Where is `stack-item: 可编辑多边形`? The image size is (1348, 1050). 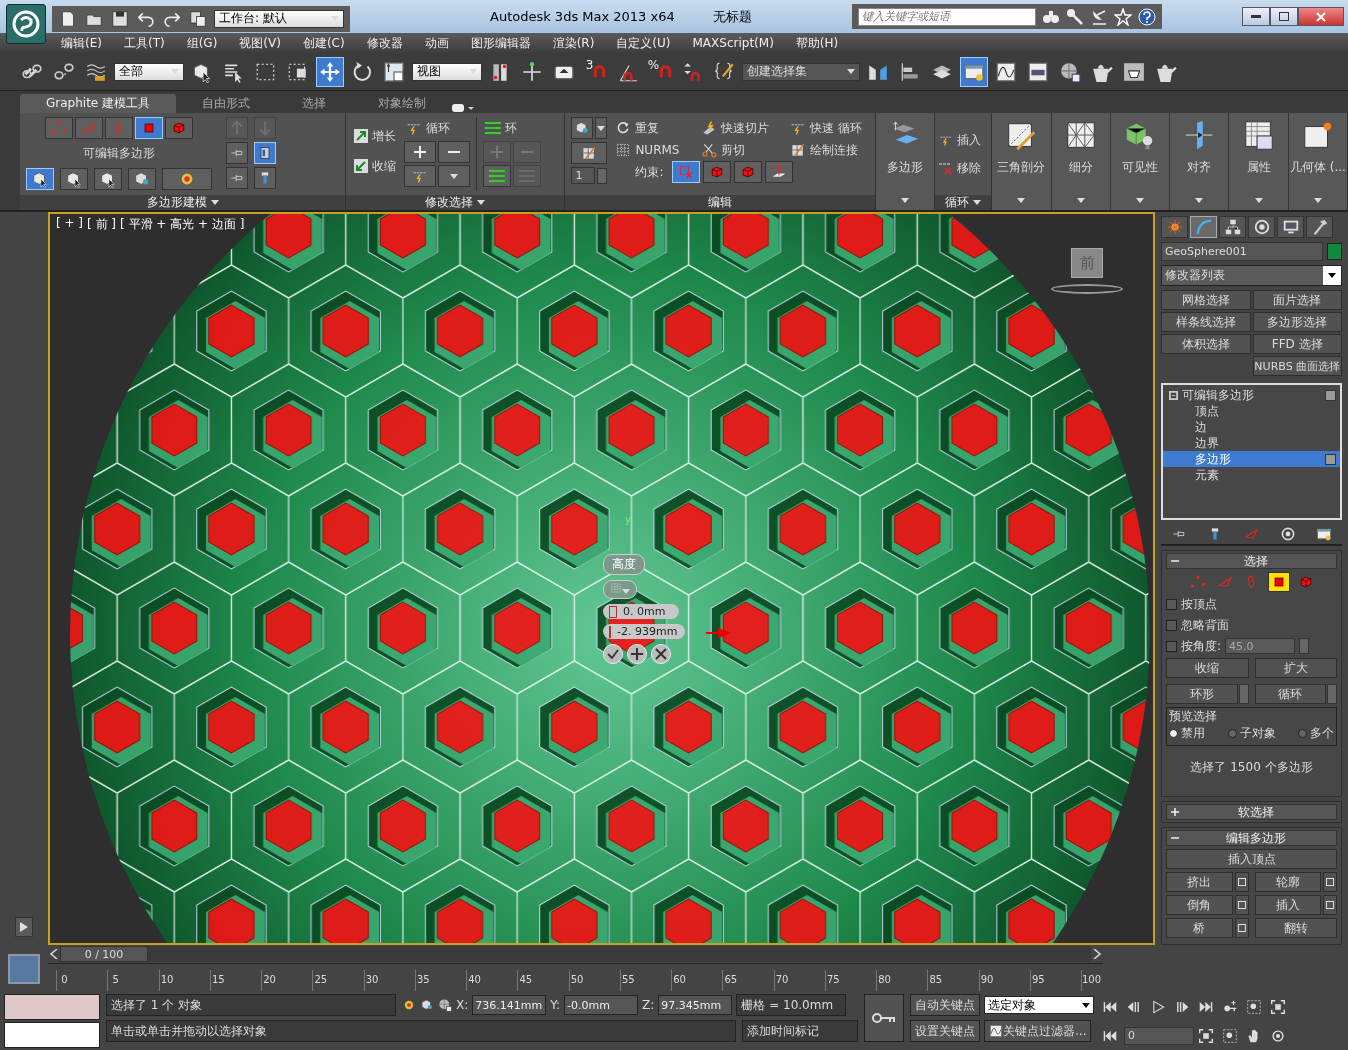
stack-item: 可编辑多边形 is located at coordinates (1251, 395).